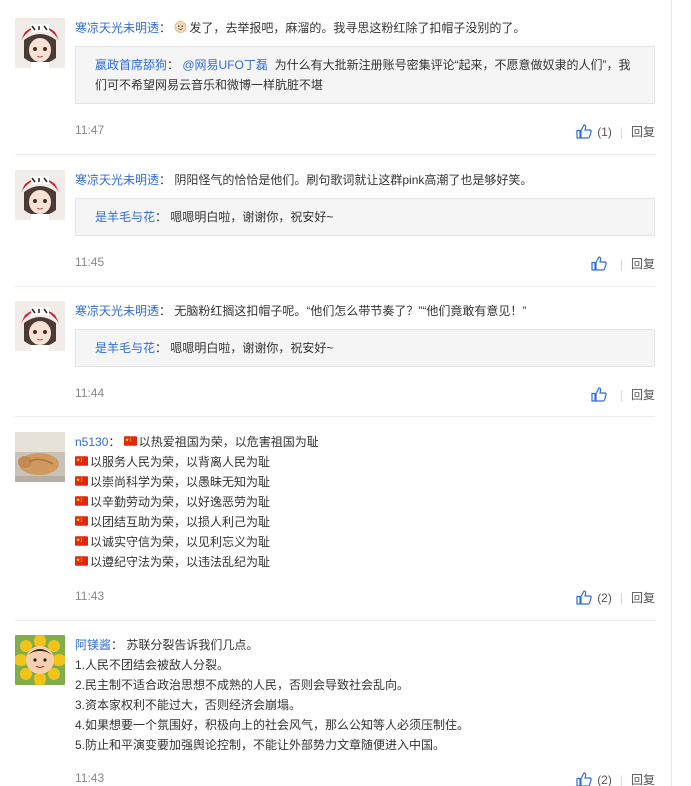 This screenshot has height=786, width=691. I want to click on comment-meta: 11:45 | 回复, so click(365, 263).